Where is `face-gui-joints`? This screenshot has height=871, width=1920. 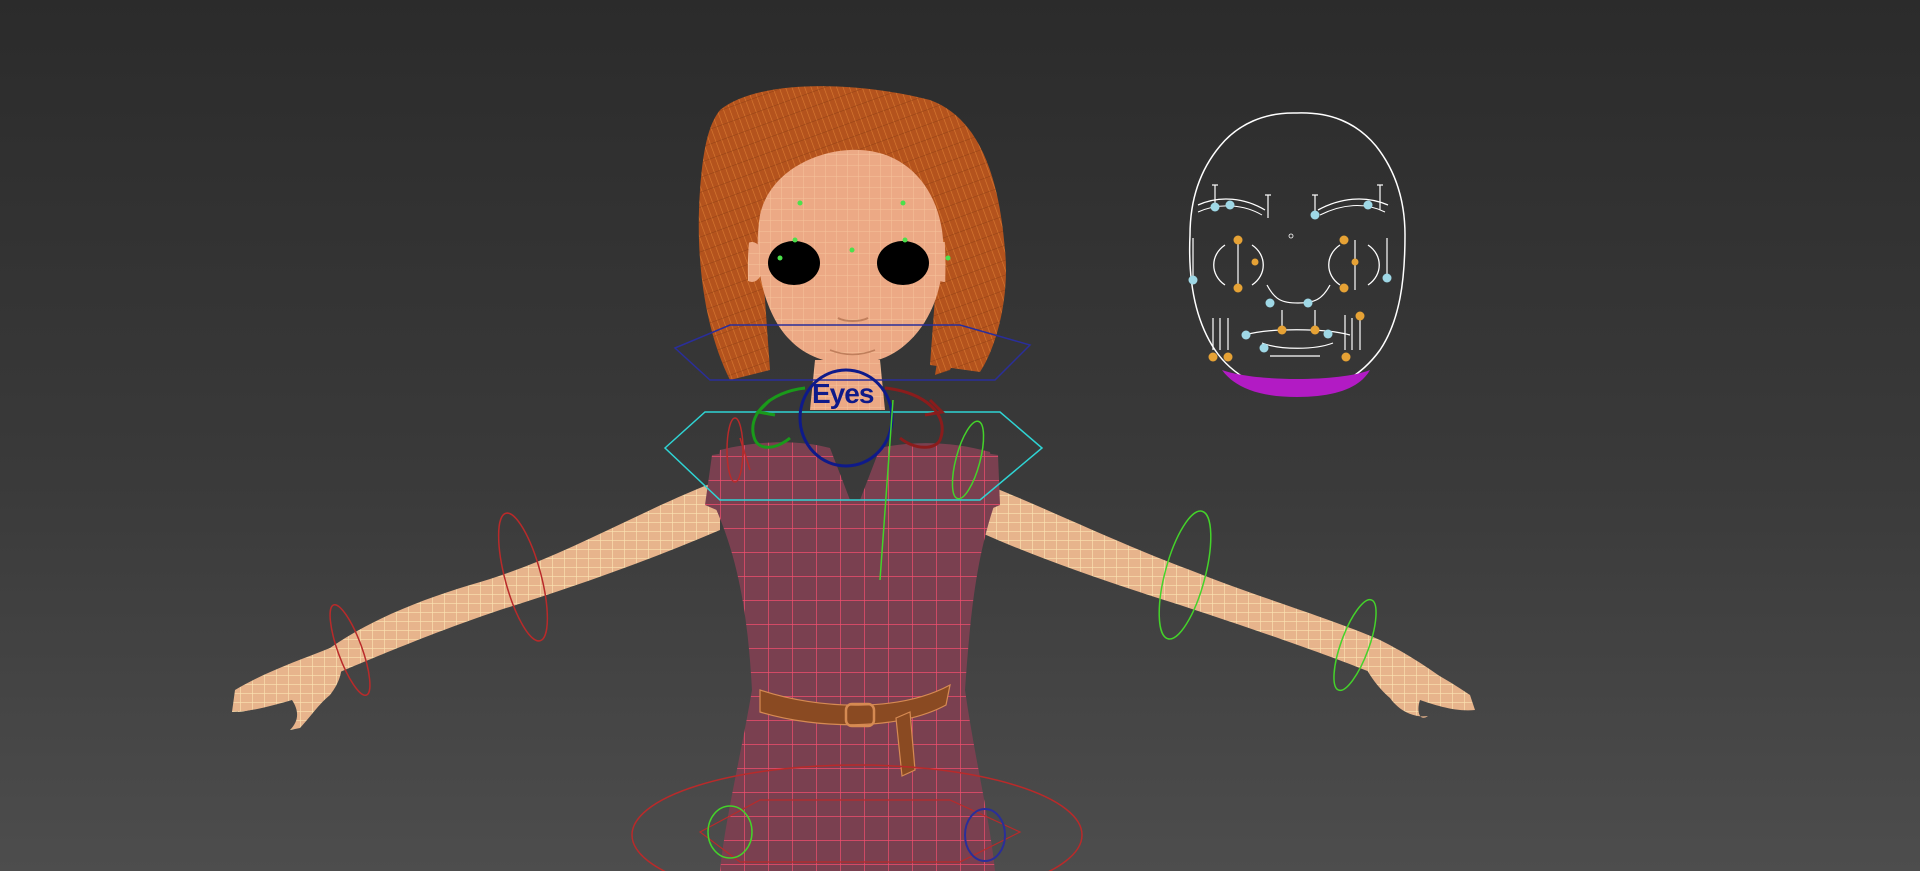 face-gui-joints is located at coordinates (1286, 298).